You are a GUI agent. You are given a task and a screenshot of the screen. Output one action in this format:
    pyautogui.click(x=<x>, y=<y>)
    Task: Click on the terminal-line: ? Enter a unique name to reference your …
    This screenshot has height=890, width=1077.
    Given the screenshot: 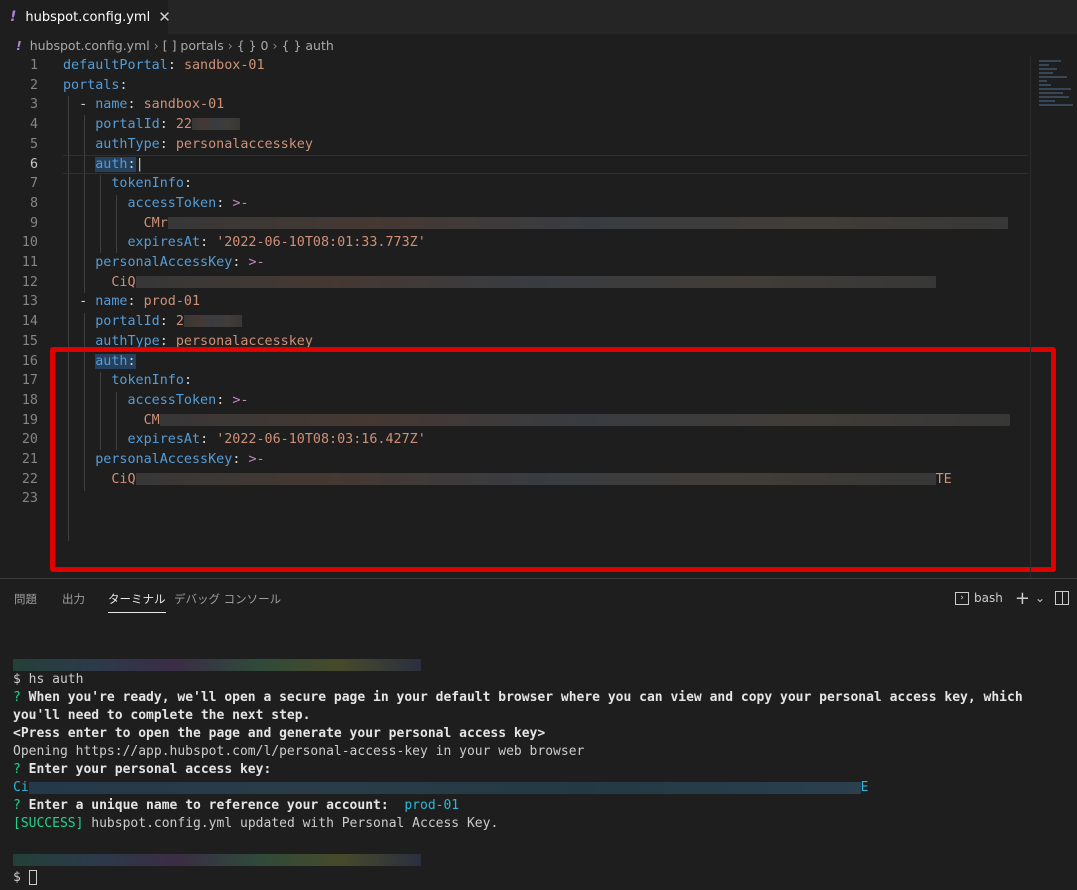 What is the action you would take?
    pyautogui.click(x=236, y=805)
    